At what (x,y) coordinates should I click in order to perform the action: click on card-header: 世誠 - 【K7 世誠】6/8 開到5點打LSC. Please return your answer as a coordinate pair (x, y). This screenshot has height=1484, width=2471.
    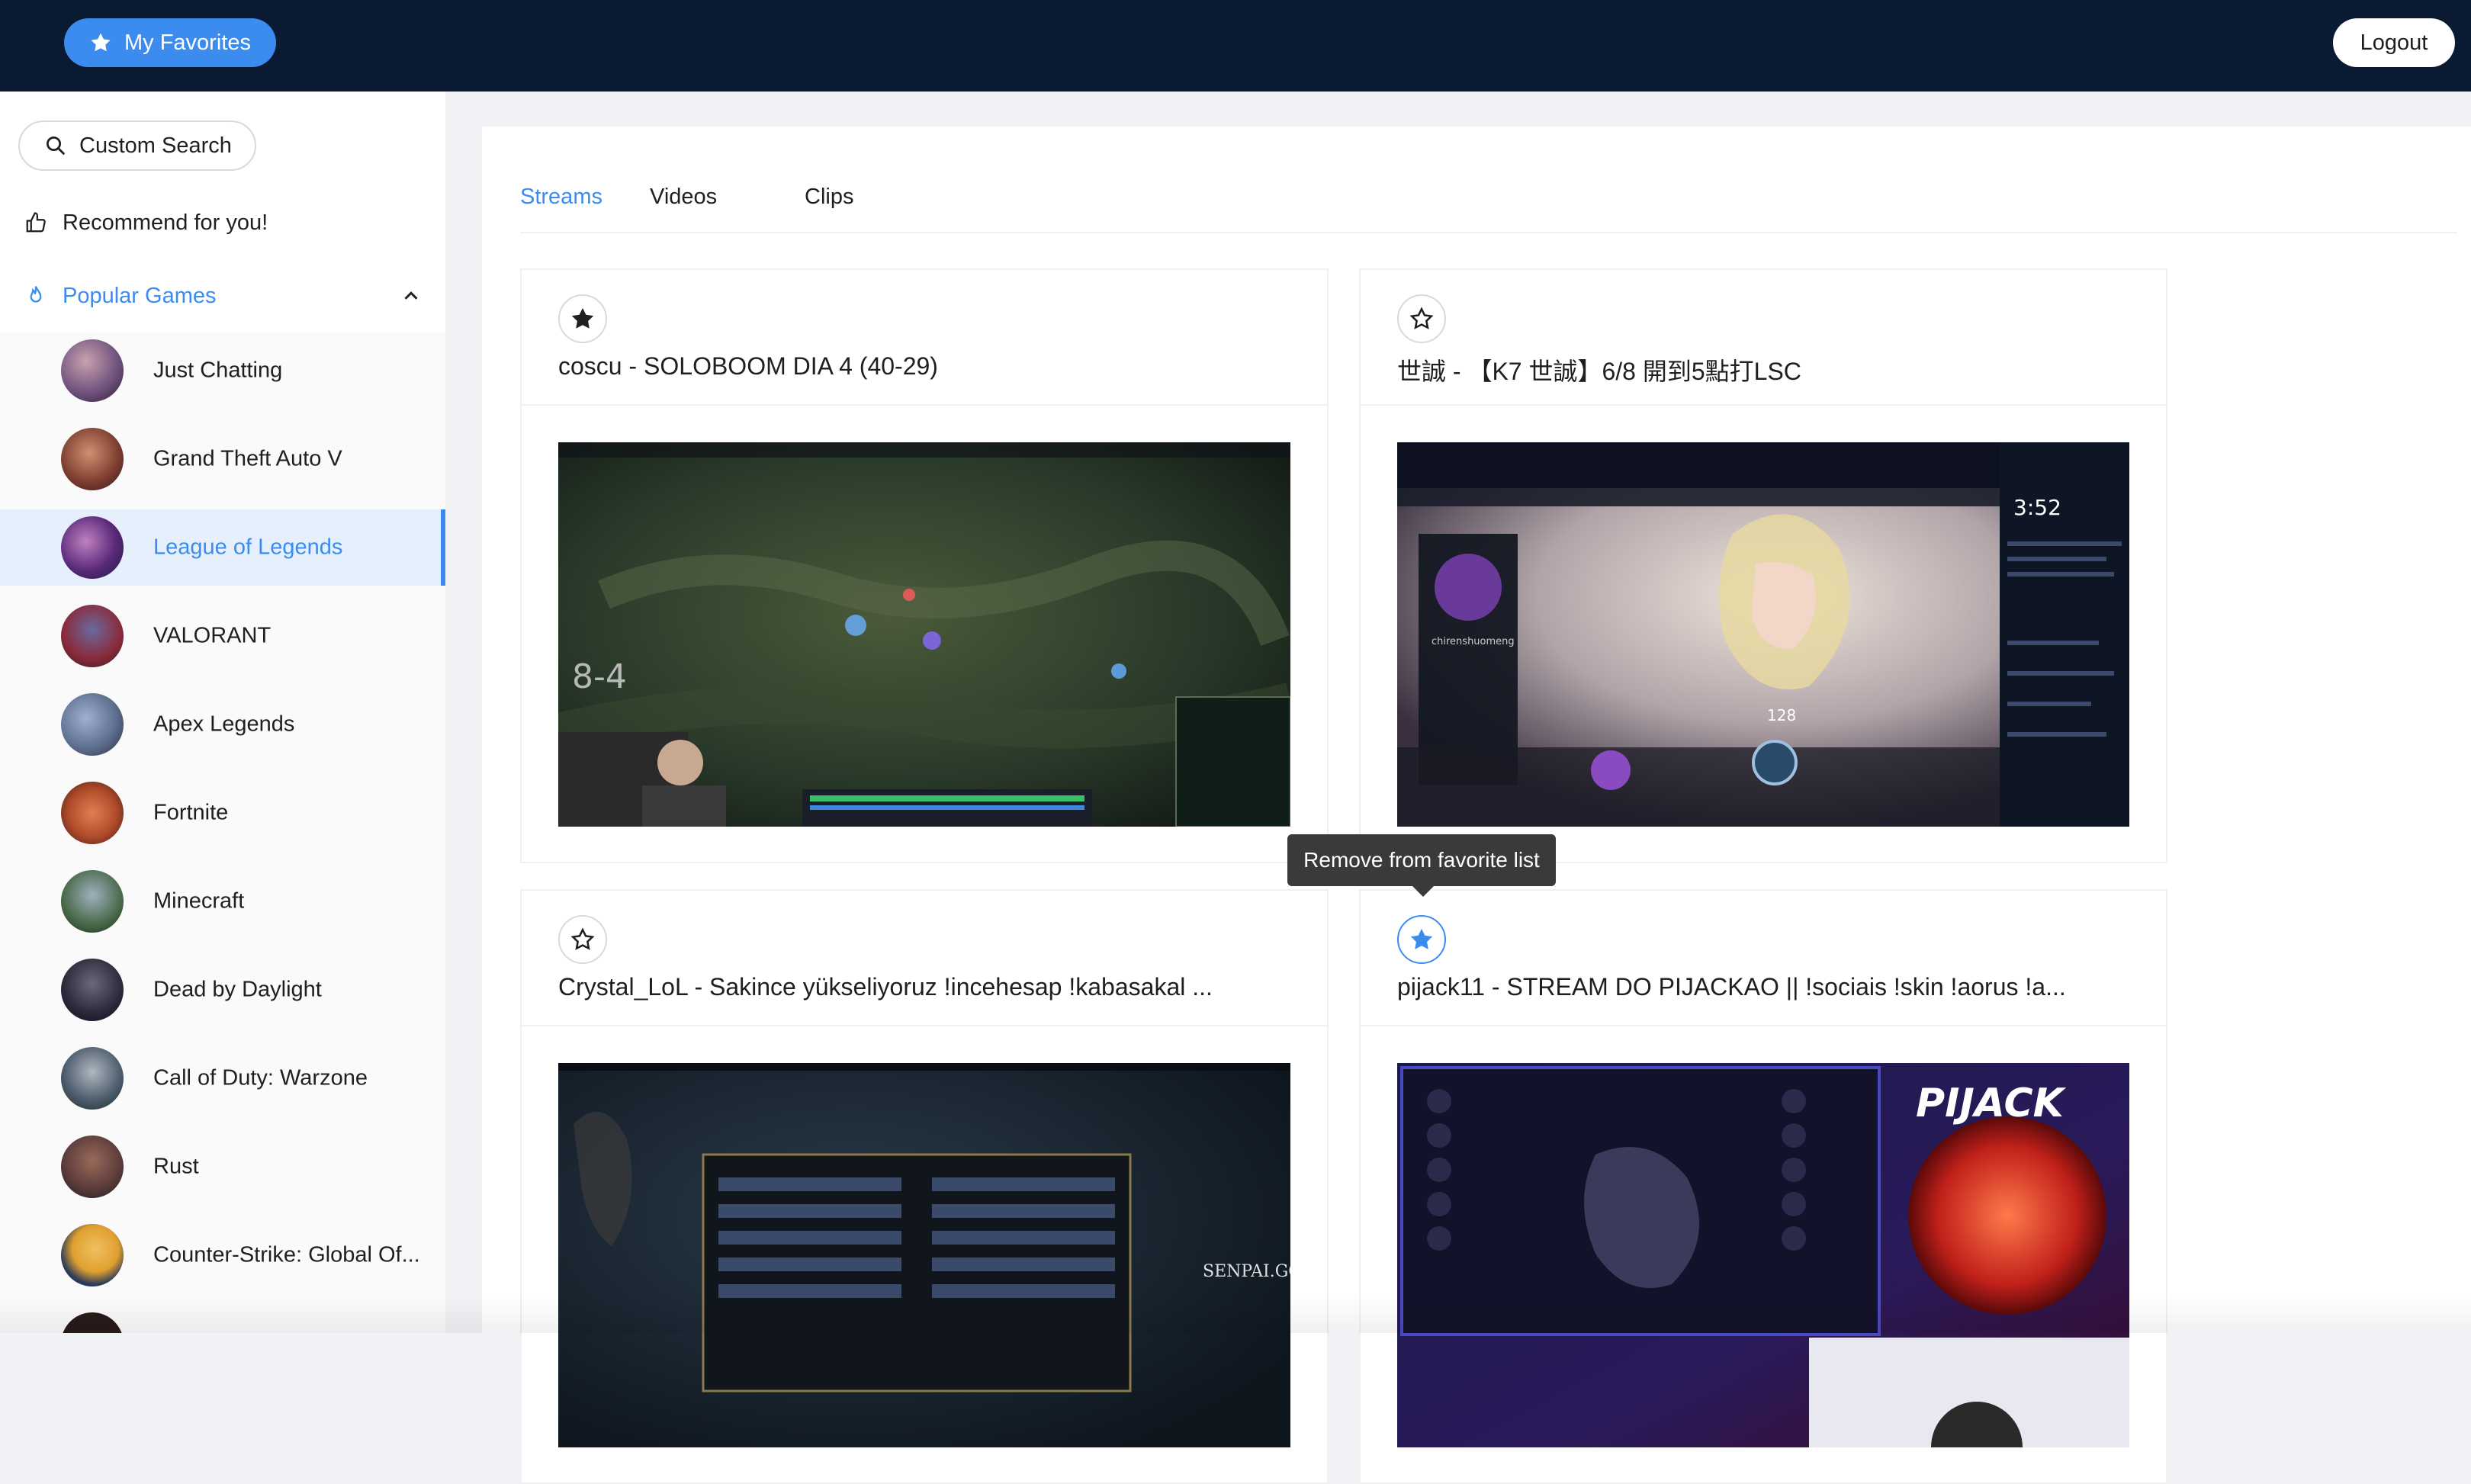
    Looking at the image, I should click on (1763, 338).